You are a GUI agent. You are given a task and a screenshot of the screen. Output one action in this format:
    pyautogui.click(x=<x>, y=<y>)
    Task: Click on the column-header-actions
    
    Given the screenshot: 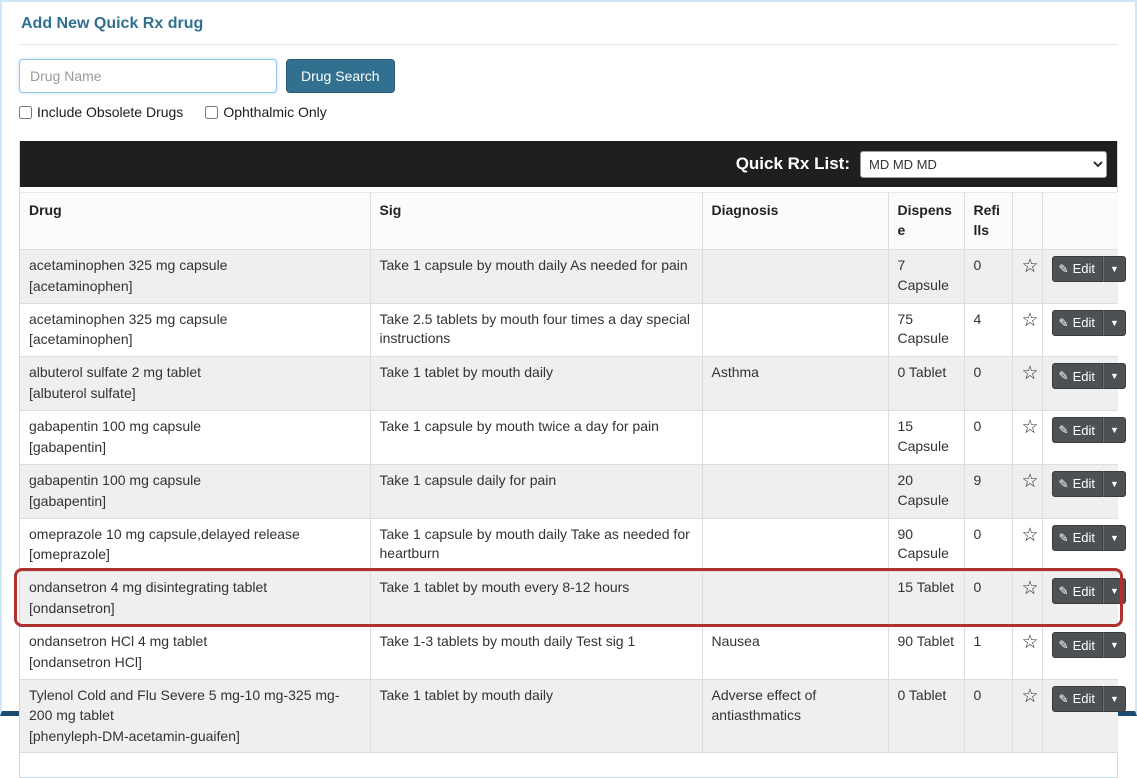 What is the action you would take?
    pyautogui.click(x=1079, y=221)
    